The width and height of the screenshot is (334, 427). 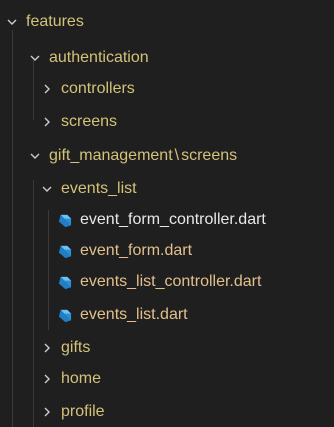 I want to click on tree-item-label: controllers, so click(x=98, y=88).